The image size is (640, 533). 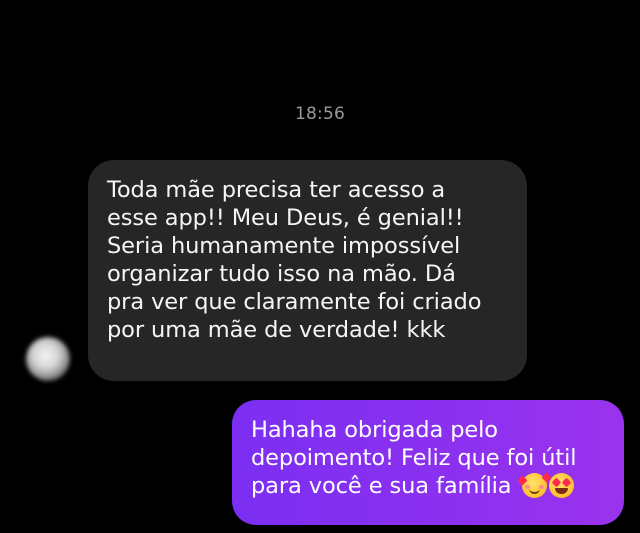 What do you see at coordinates (285, 218) in the screenshot?
I see `message-line: esse app!! Meu Deus, é genial!!` at bounding box center [285, 218].